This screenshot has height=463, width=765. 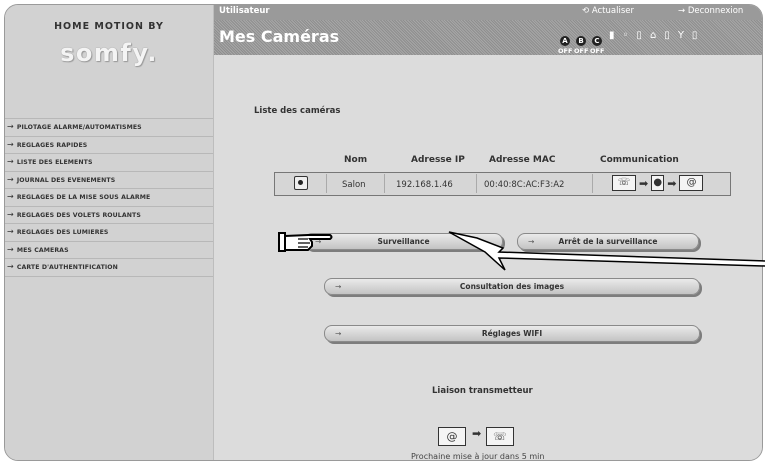 What do you see at coordinates (630, 41) in the screenshot?
I see `status-bar: A OFF B OFF C OFF ▮ ◦ ▯ ⌂ ▯ Y ▯` at bounding box center [630, 41].